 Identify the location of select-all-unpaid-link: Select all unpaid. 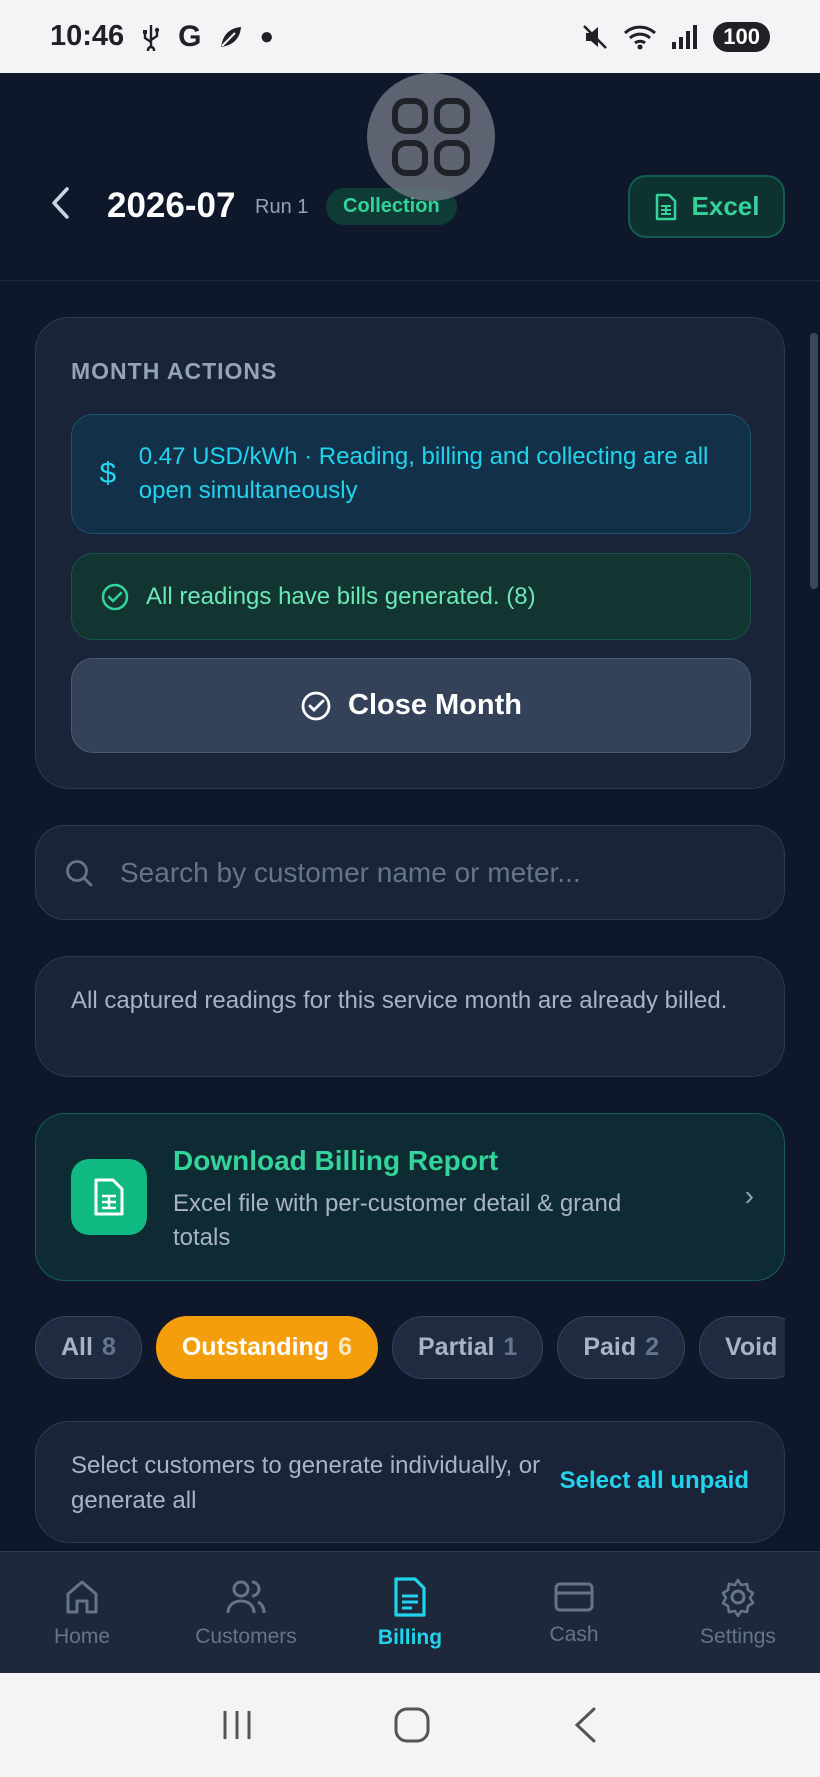
(654, 1481).